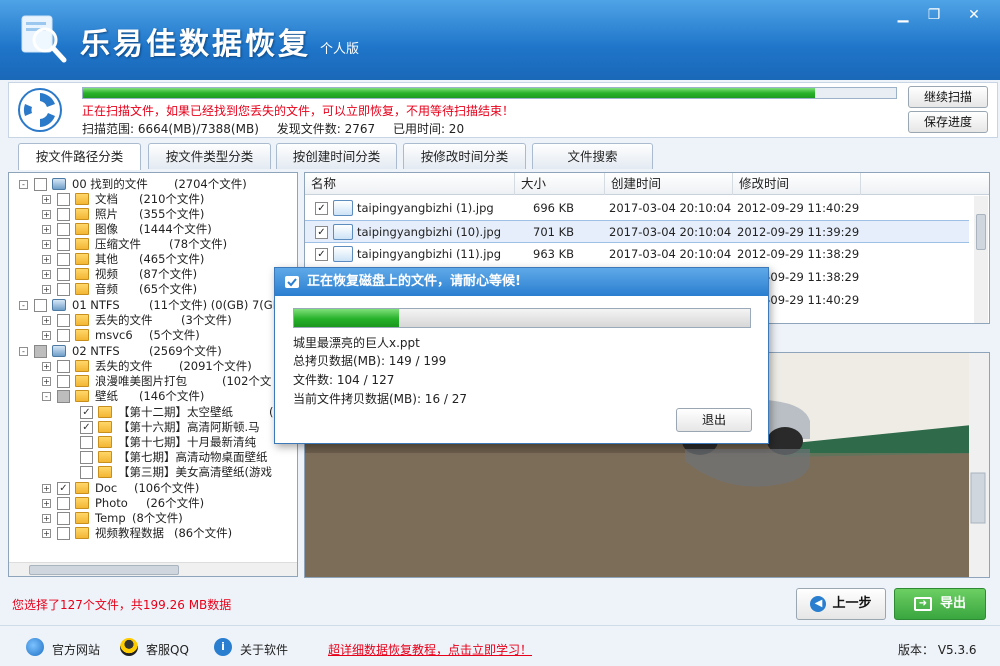 The width and height of the screenshot is (1000, 666). Describe the element at coordinates (264, 649) in the screenshot. I see `about-link: 关于软件` at that location.